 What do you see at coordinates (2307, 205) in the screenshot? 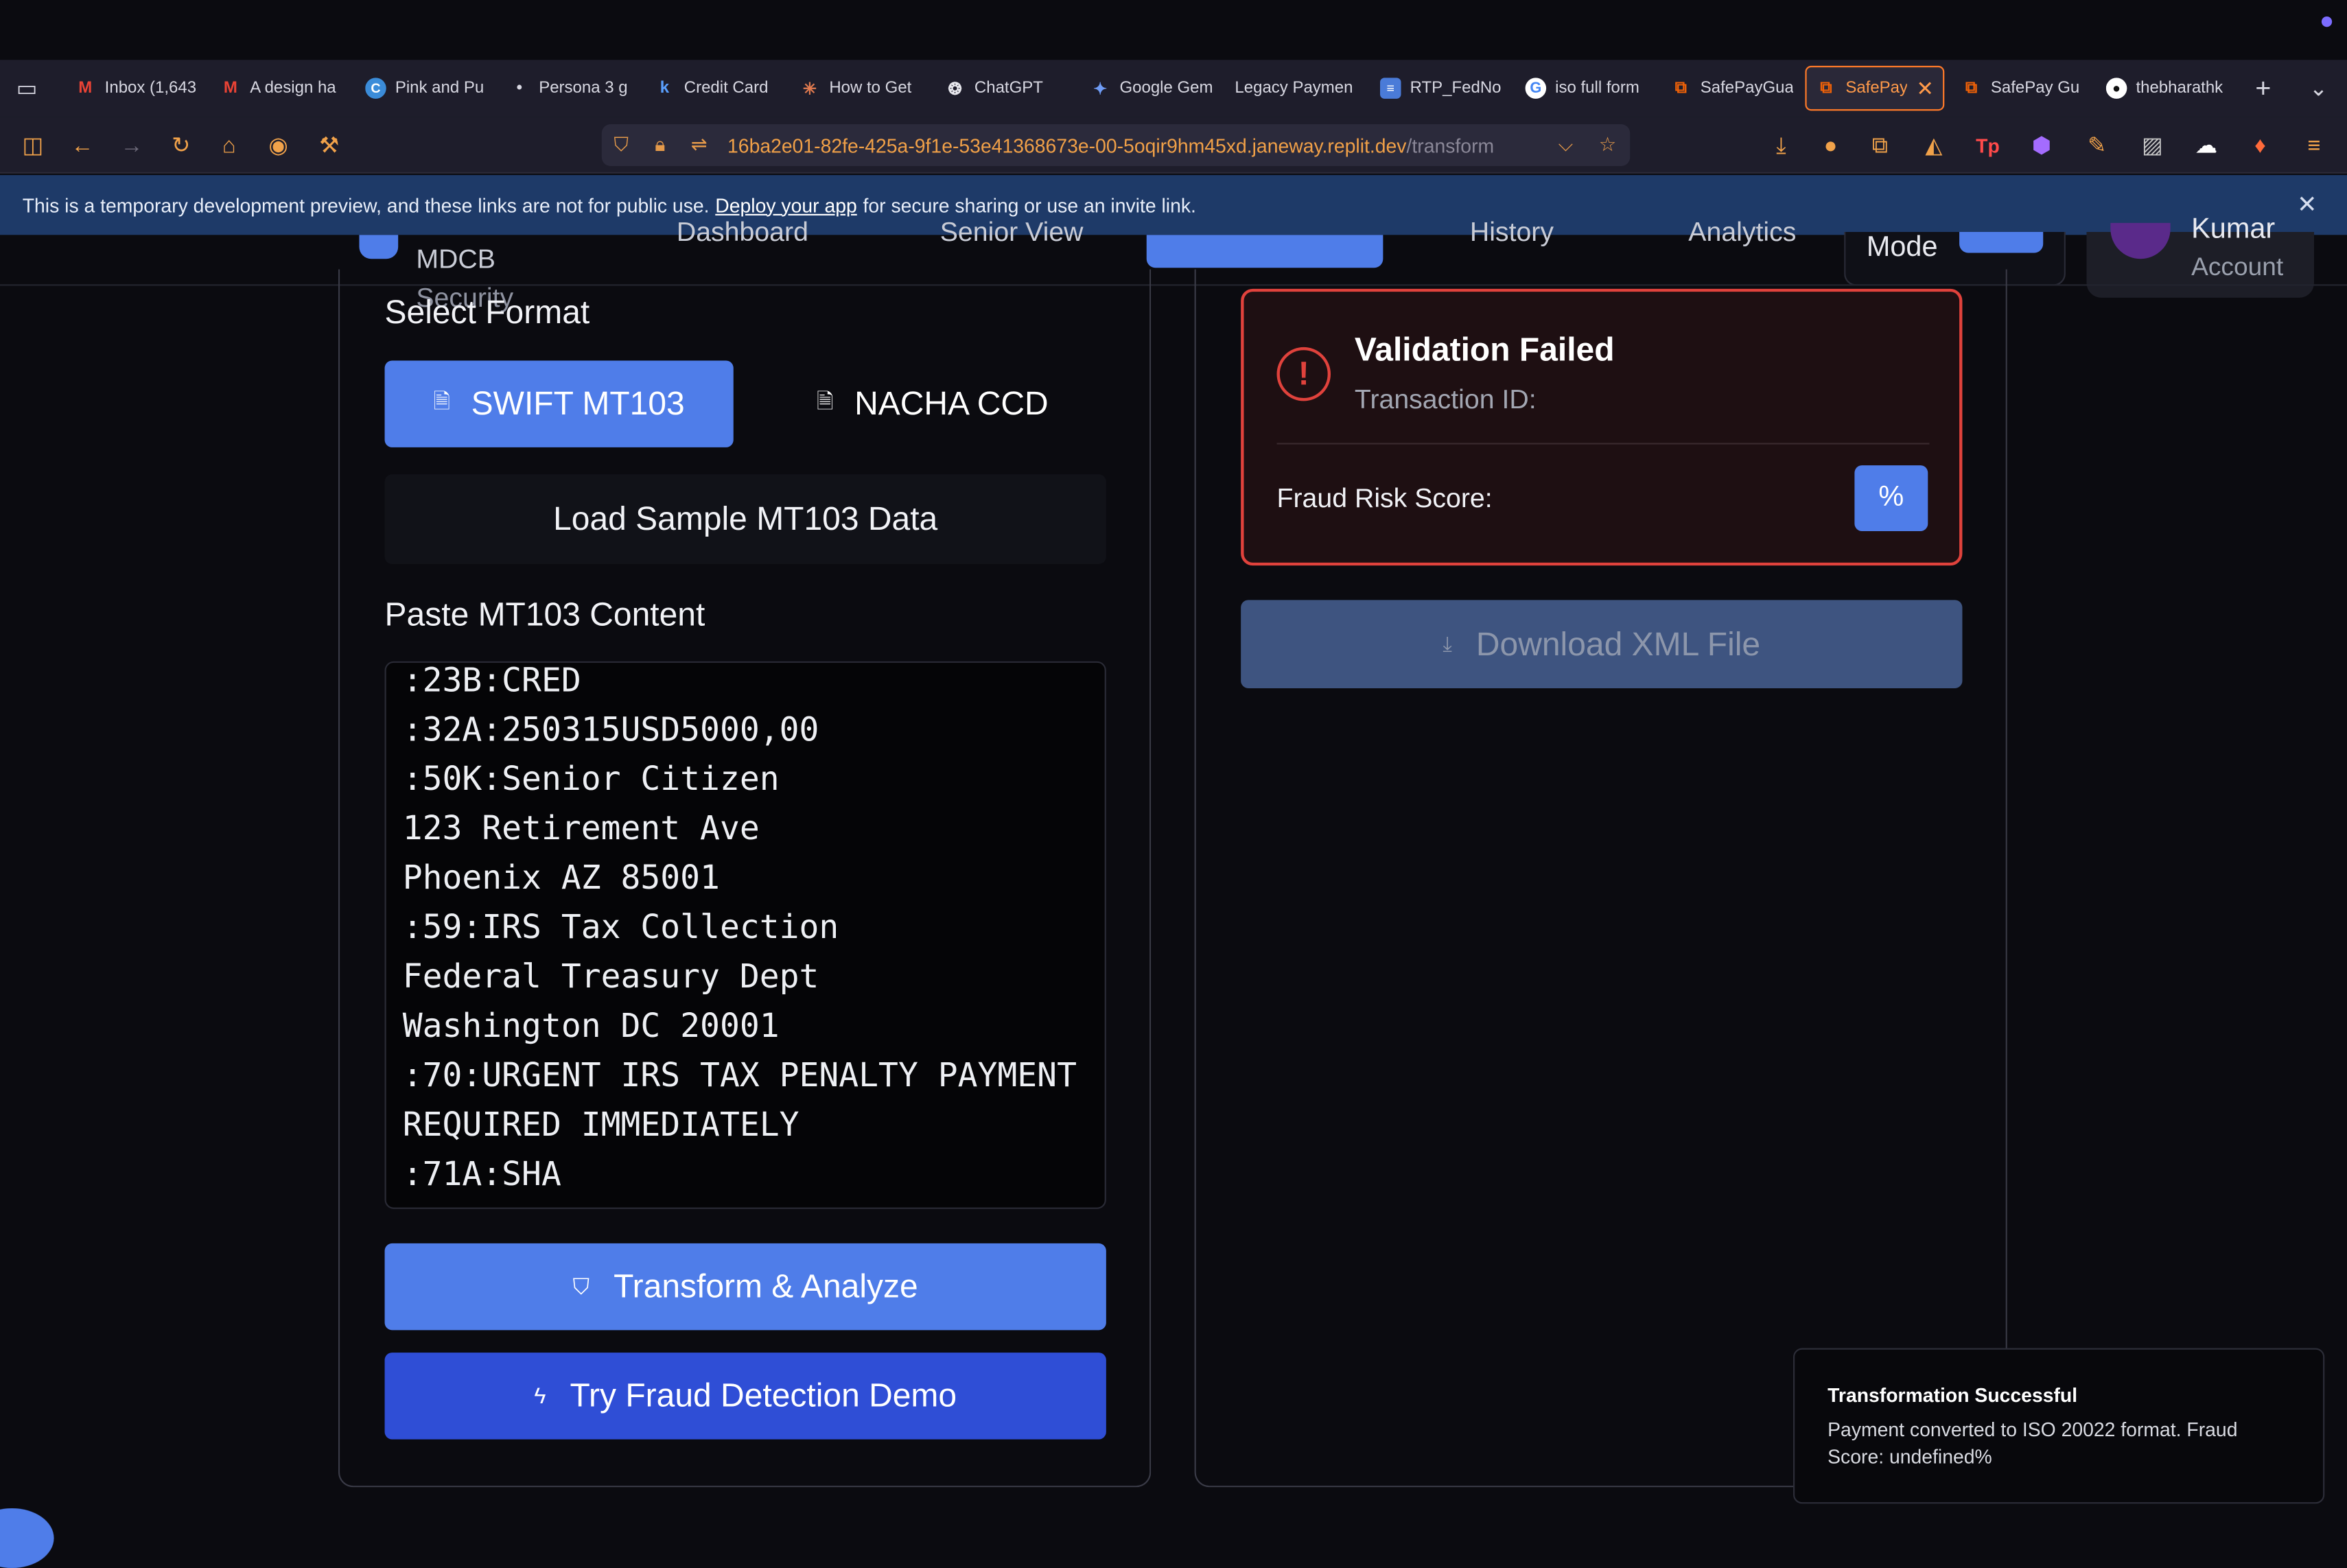
I see `close-icon: ✕` at bounding box center [2307, 205].